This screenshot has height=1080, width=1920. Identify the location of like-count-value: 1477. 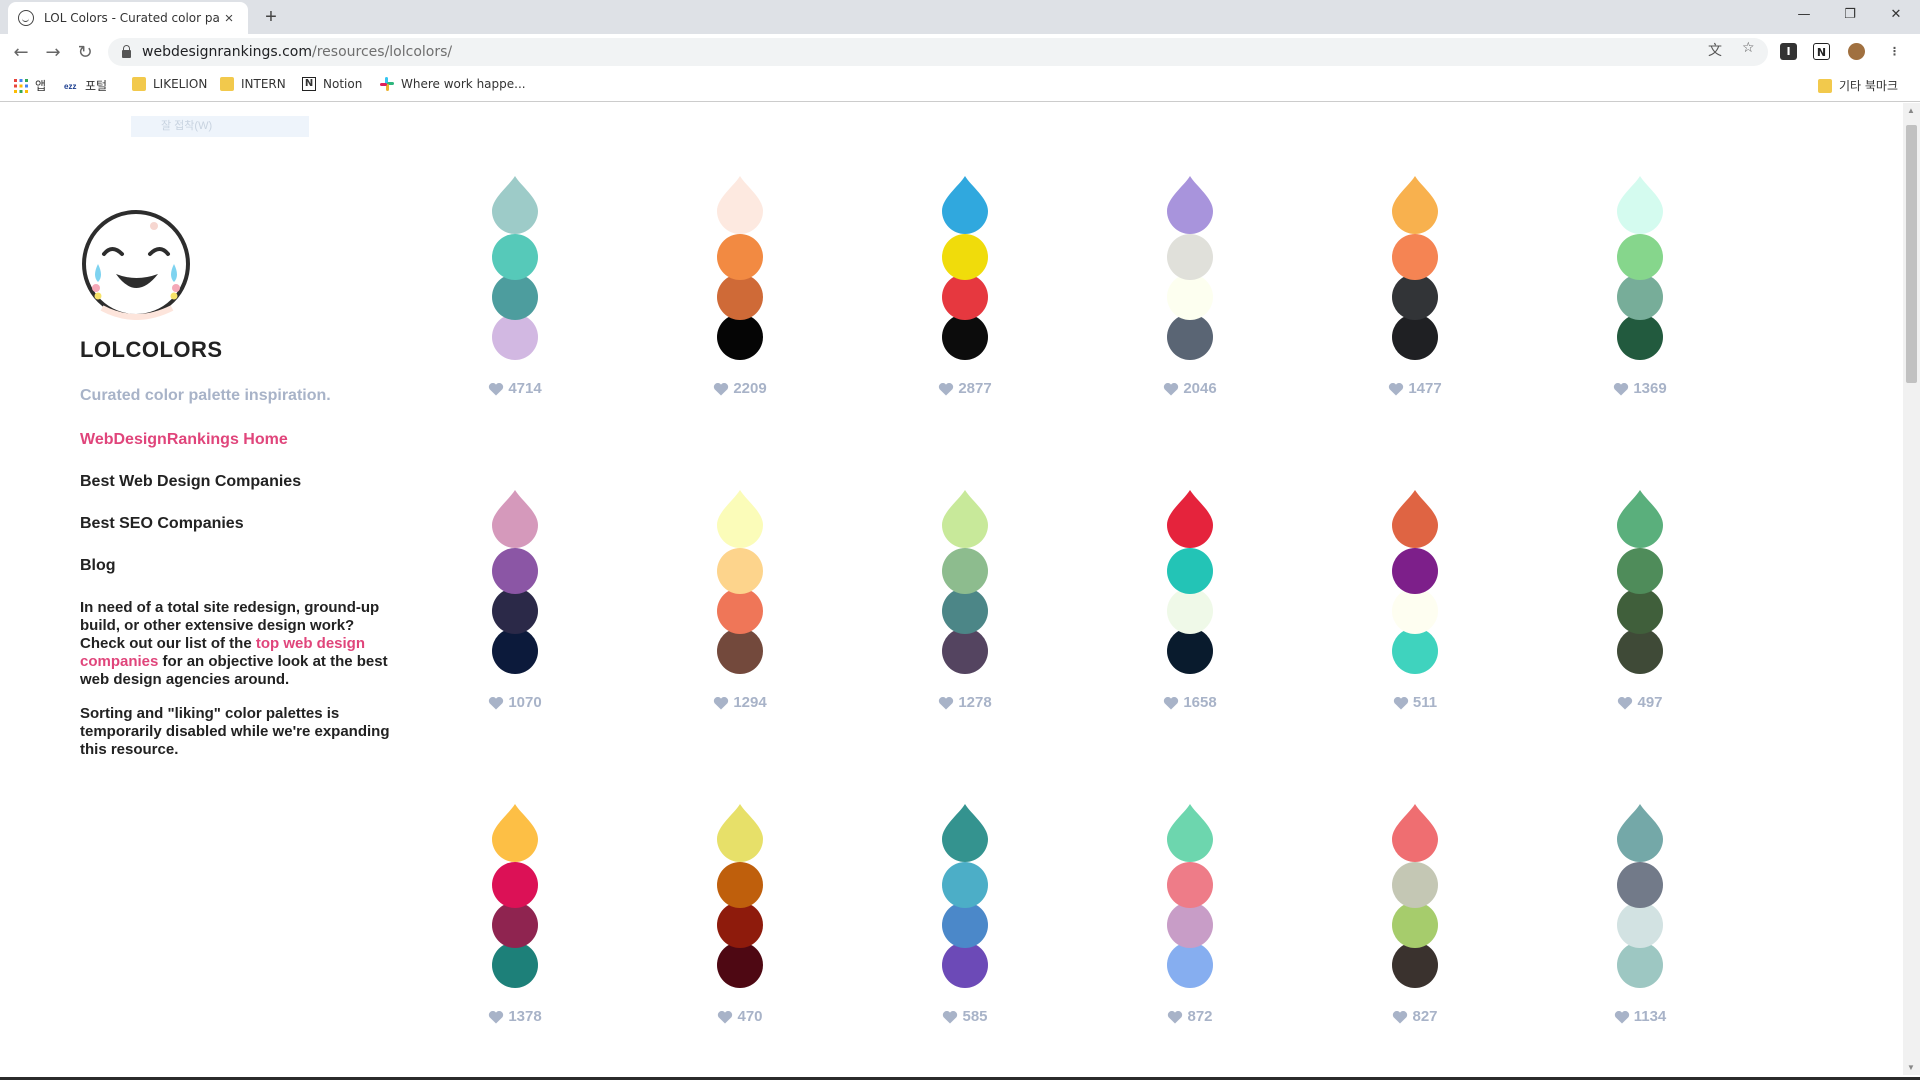
(1425, 388).